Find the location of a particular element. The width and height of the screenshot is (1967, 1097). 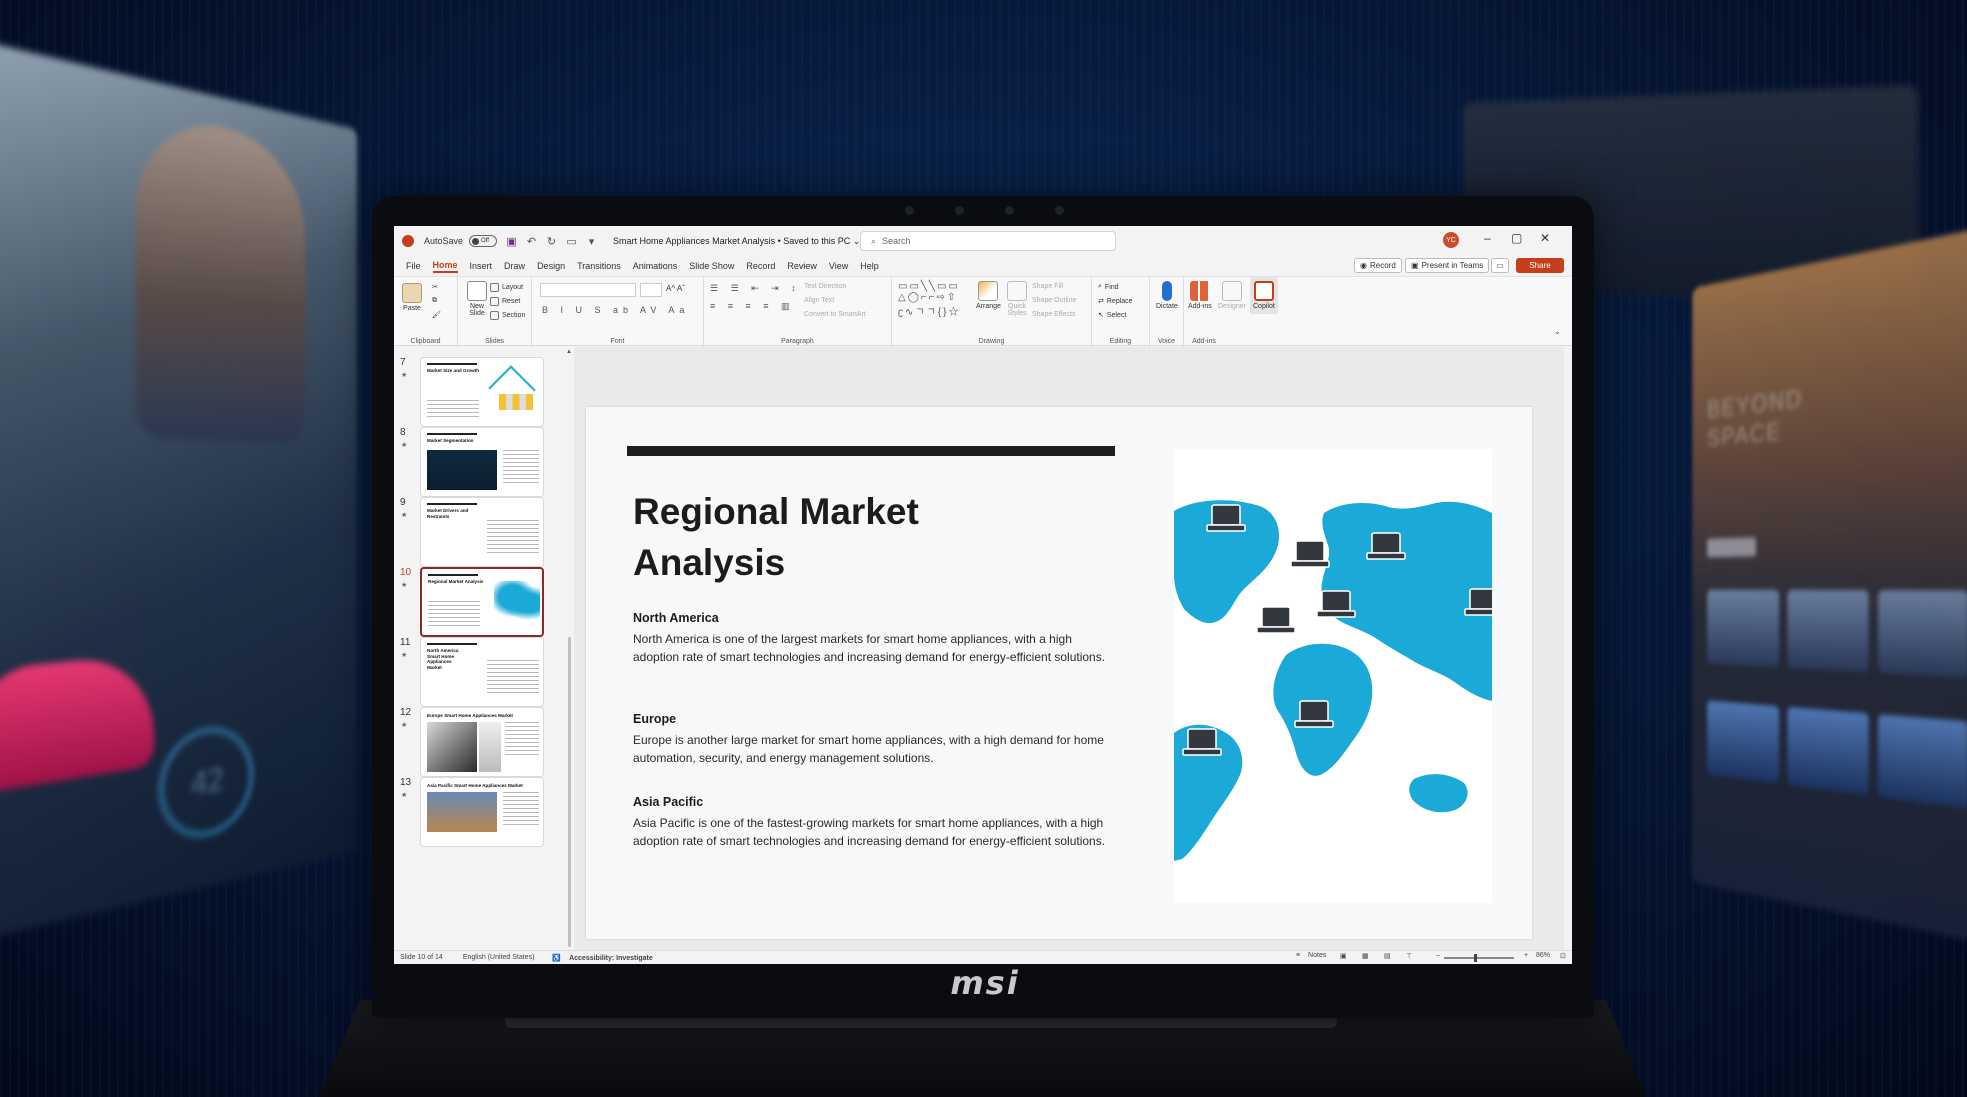

cut-icon: ✂ is located at coordinates (435, 287).